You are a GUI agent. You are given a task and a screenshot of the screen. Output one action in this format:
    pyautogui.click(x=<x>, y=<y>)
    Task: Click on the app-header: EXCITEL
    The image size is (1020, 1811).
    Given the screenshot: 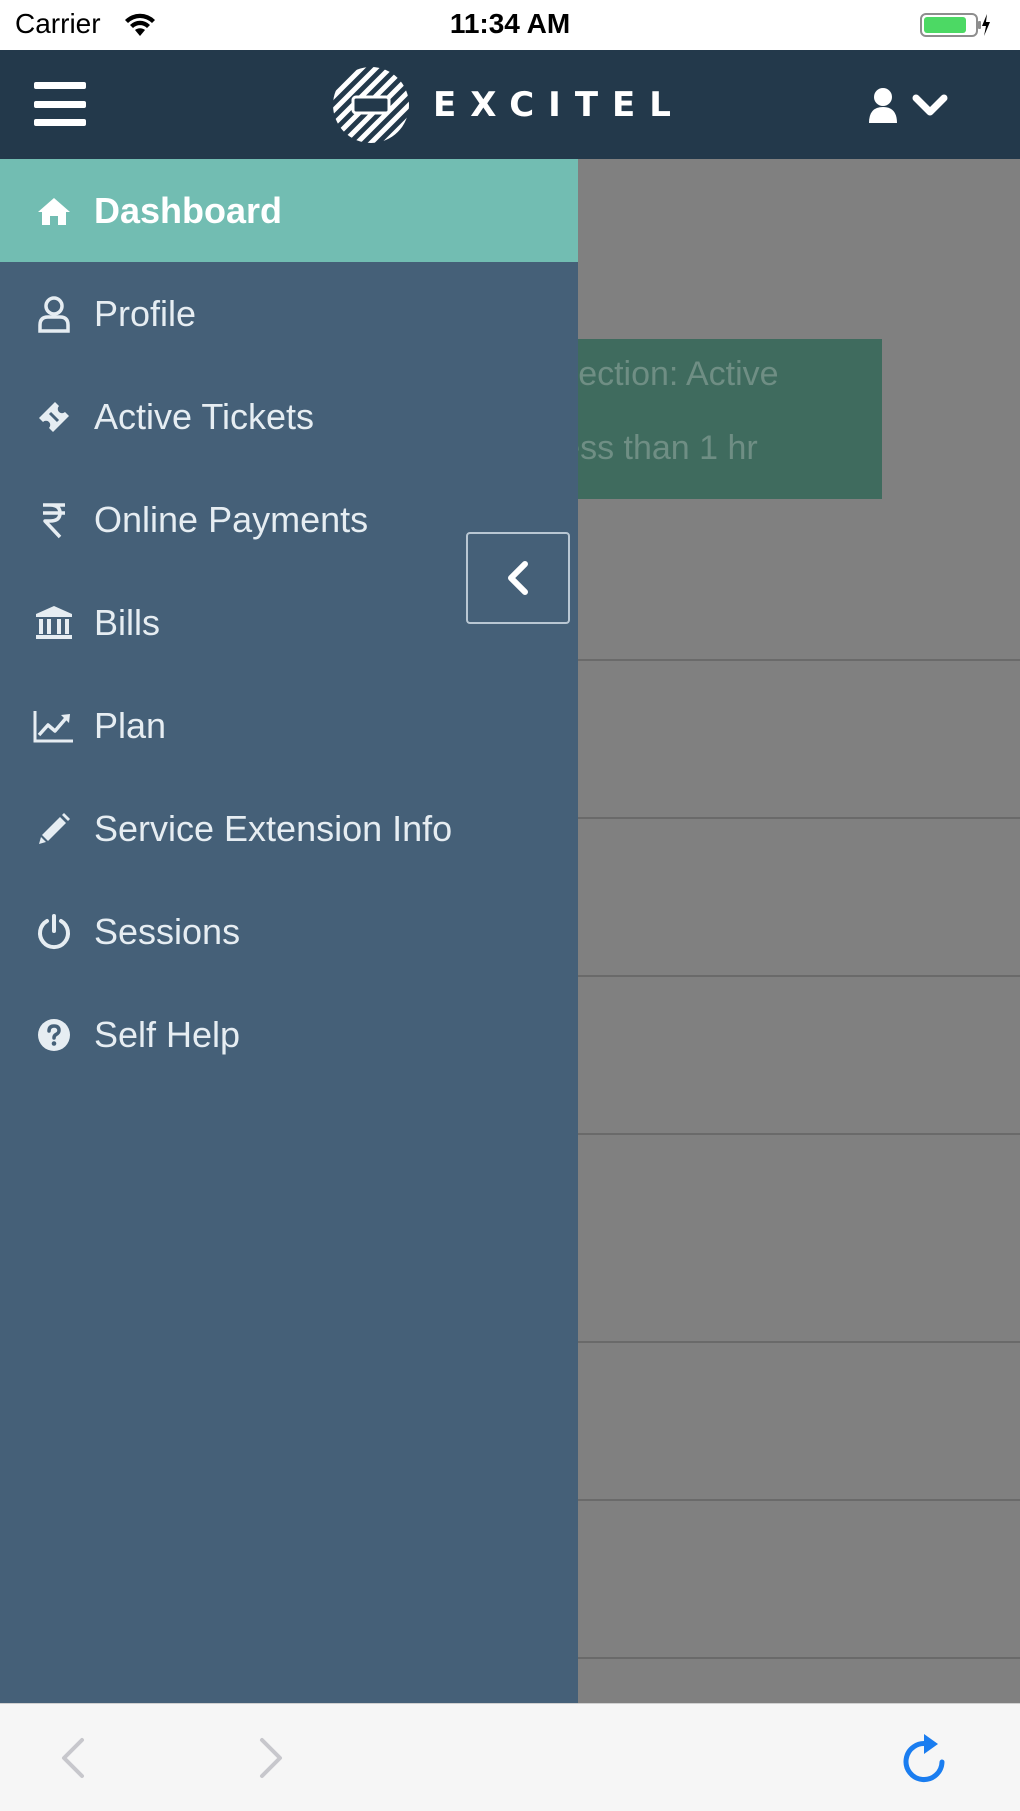 What is the action you would take?
    pyautogui.click(x=510, y=104)
    